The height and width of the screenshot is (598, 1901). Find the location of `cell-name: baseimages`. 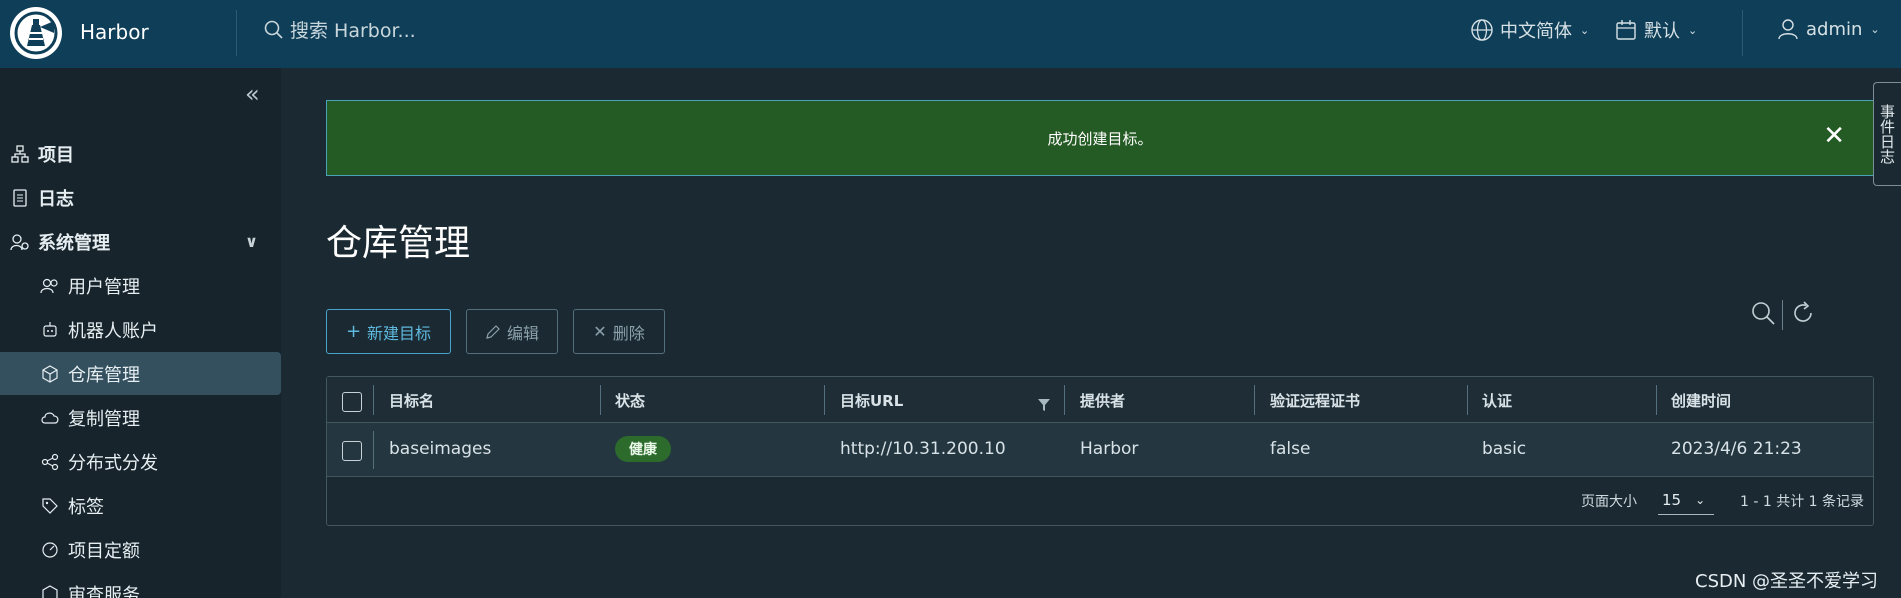

cell-name: baseimages is located at coordinates (440, 449).